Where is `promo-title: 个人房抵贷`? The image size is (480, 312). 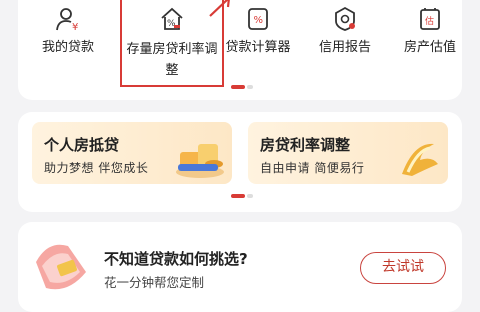 promo-title: 个人房抵贷 is located at coordinates (82, 145).